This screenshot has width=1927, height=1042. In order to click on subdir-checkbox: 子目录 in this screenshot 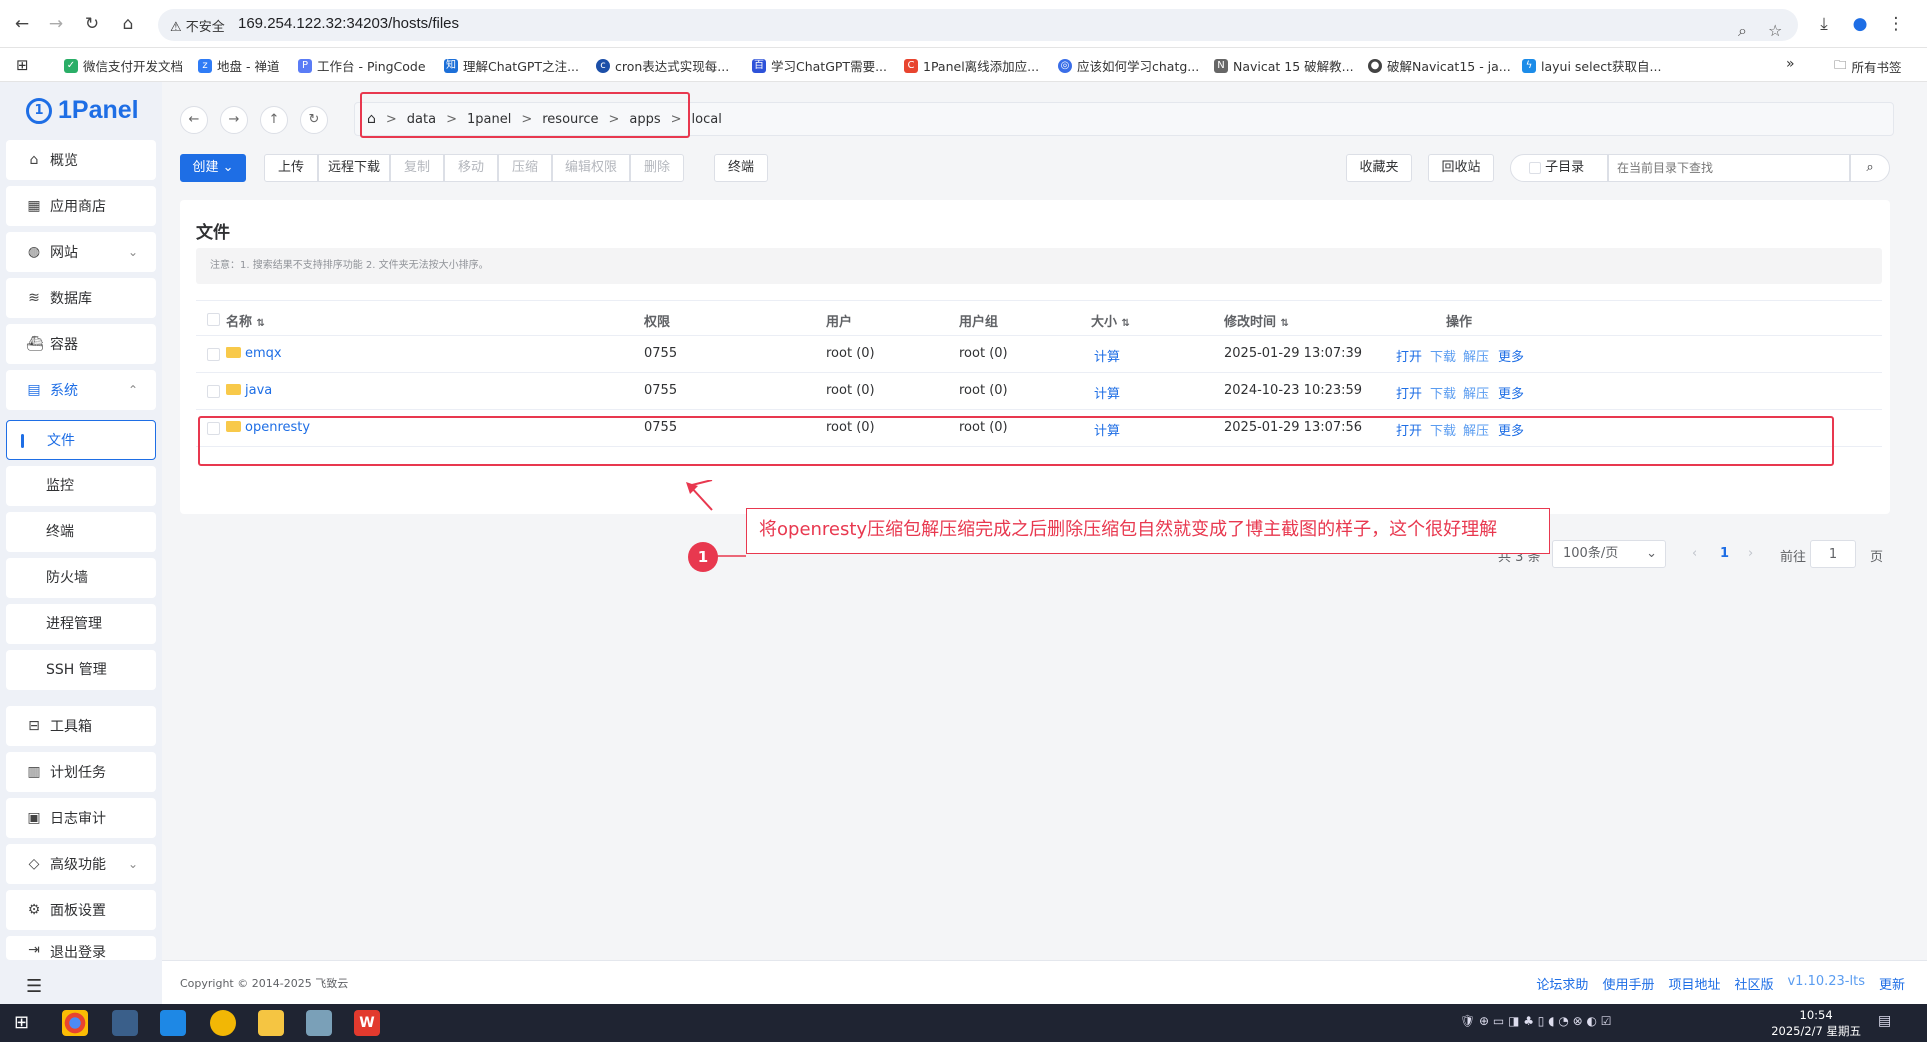, I will do `click(1559, 168)`.